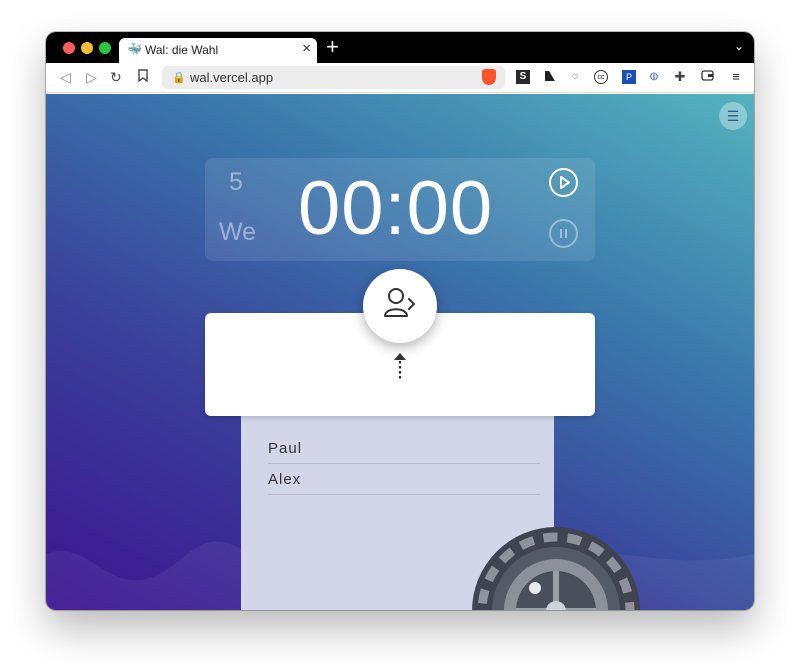  Describe the element at coordinates (400, 366) in the screenshot. I see `dotted-up-arrow-icon` at that location.